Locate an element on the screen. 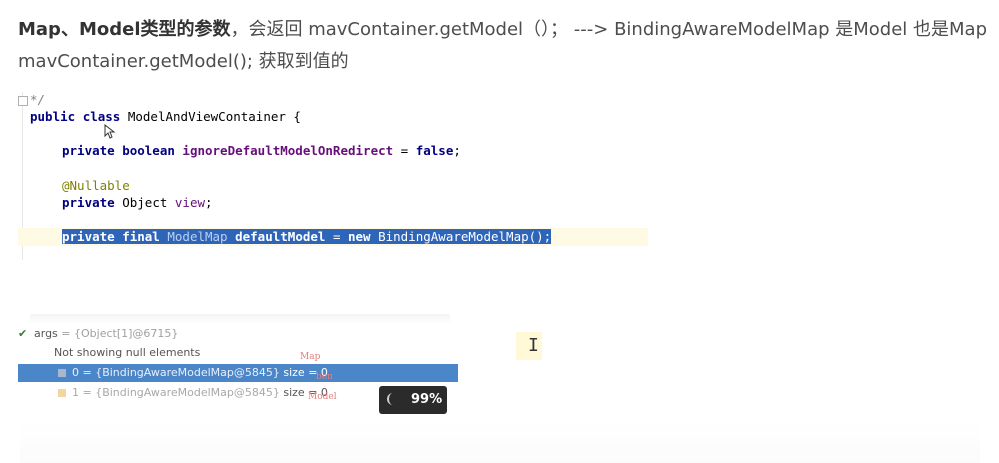 The image size is (999, 463). field-type: Object is located at coordinates (144, 202).